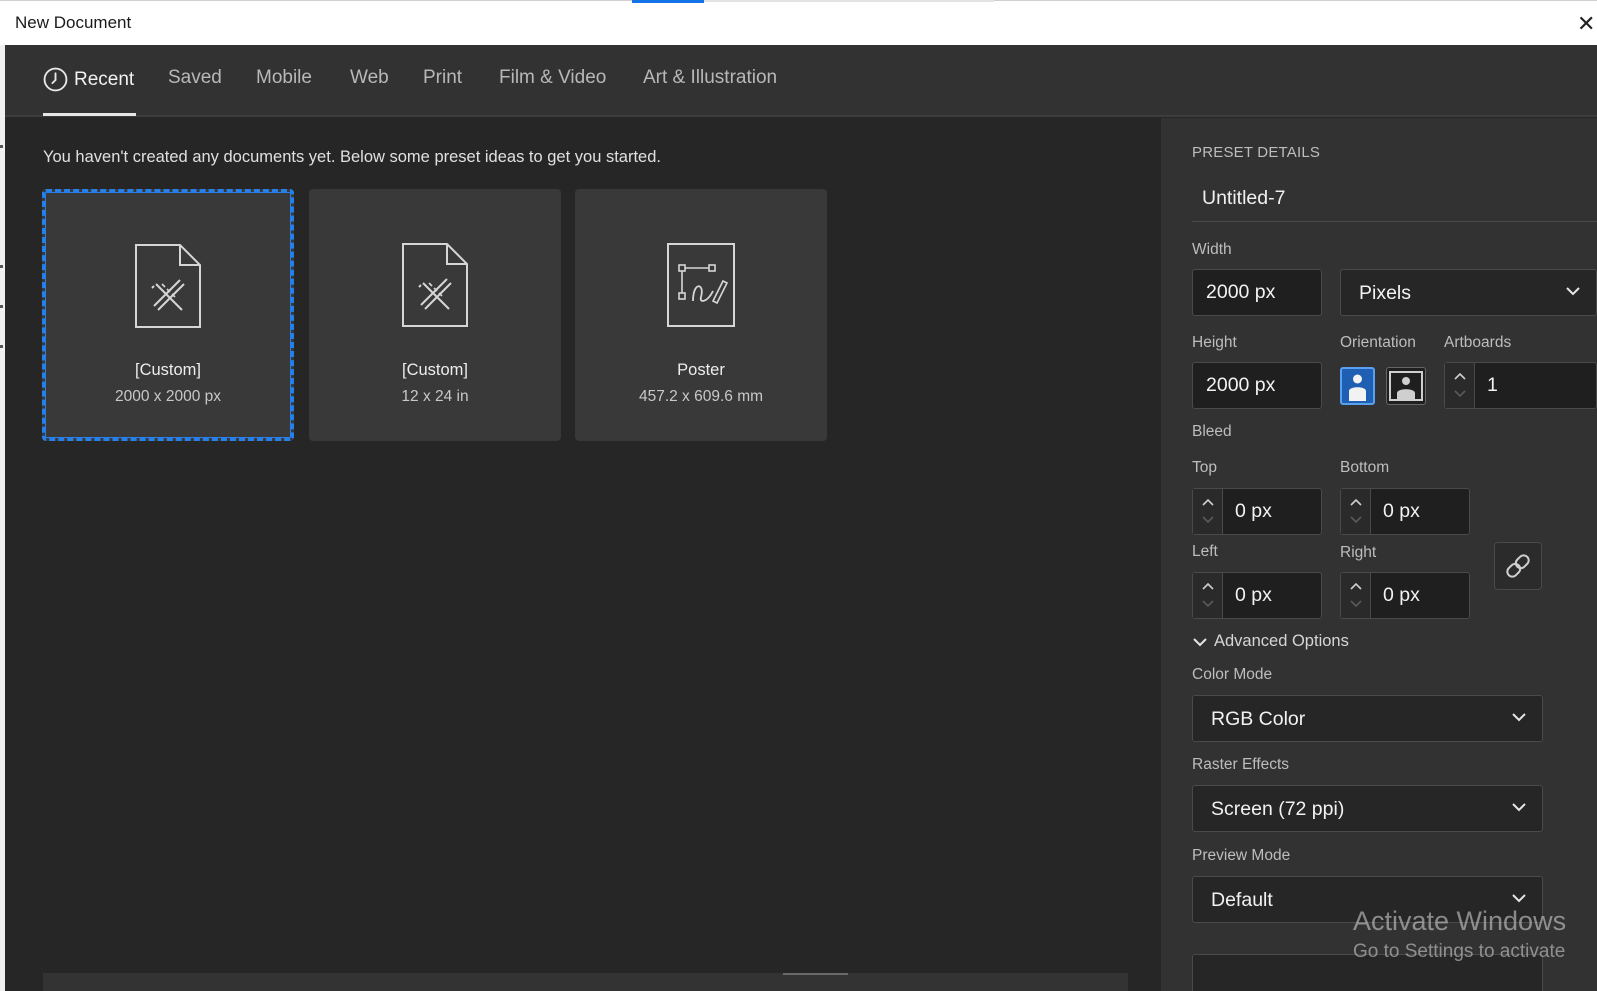 This screenshot has width=1597, height=991. Describe the element at coordinates (1365, 467) in the screenshot. I see `bleed-bottom-label: Bottom` at that location.